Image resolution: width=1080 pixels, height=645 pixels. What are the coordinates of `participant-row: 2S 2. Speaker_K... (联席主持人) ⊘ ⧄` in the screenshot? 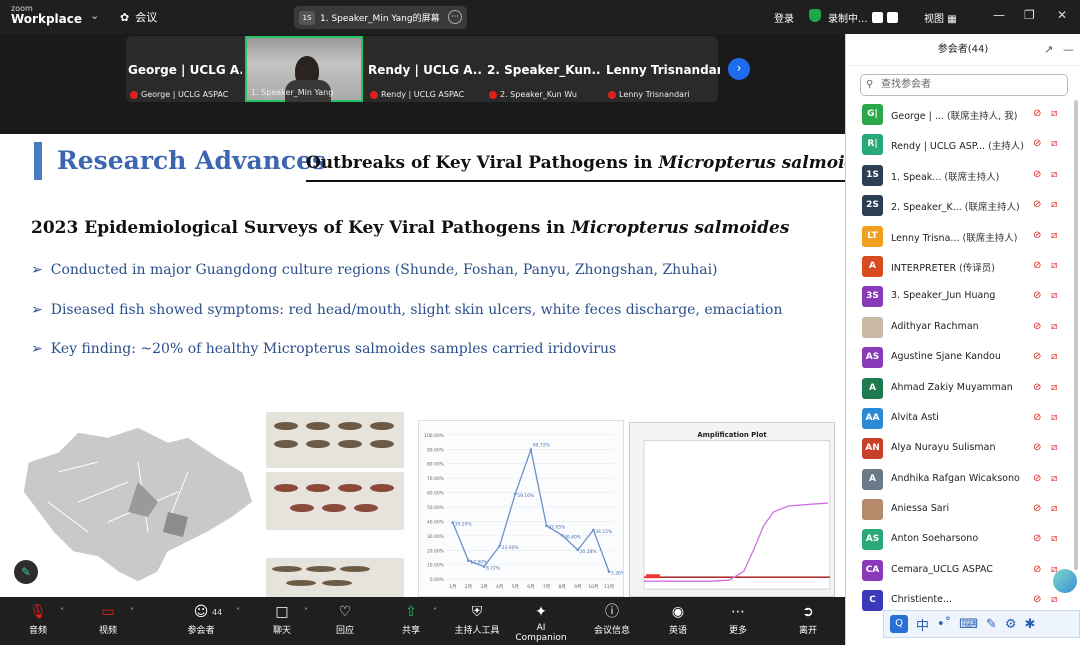 It's located at (959, 206).